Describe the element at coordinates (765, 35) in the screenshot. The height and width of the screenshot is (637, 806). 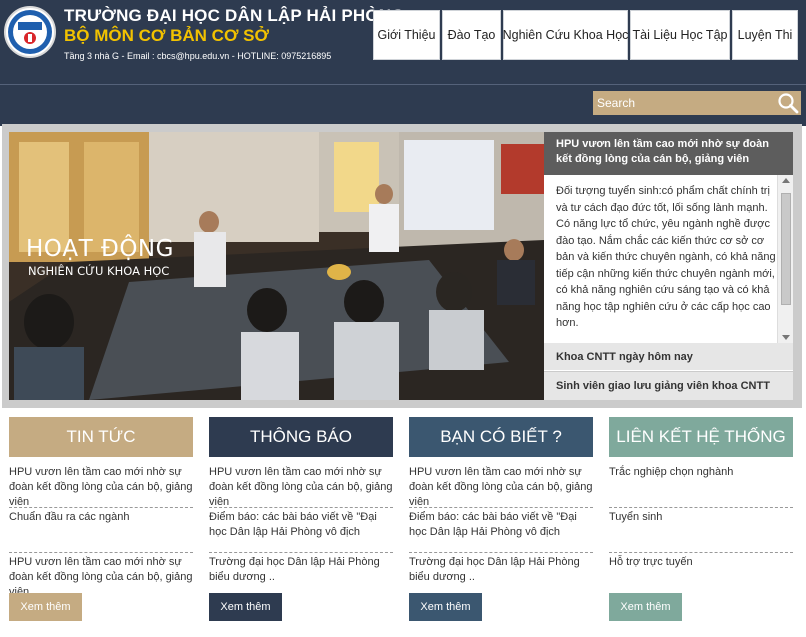
I see `nav-item-luyen-thi: Luyện Thi` at that location.